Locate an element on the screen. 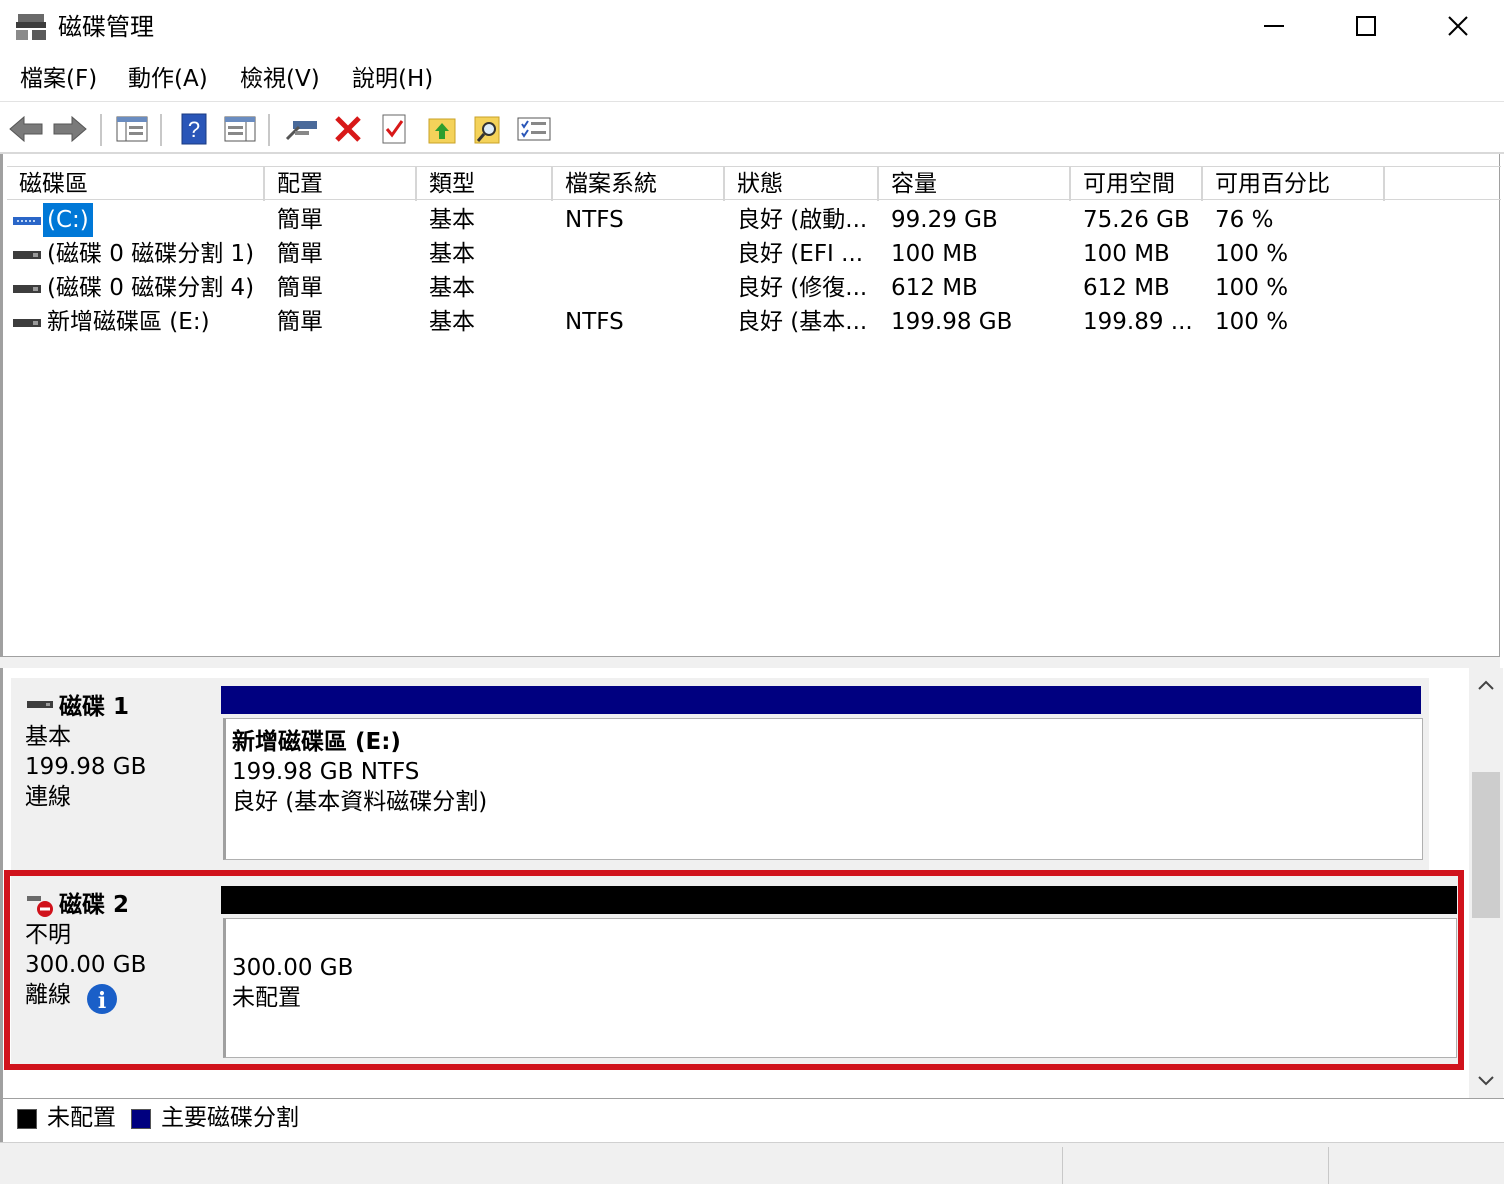 The image size is (1504, 1184). minimize-button is located at coordinates (1274, 26).